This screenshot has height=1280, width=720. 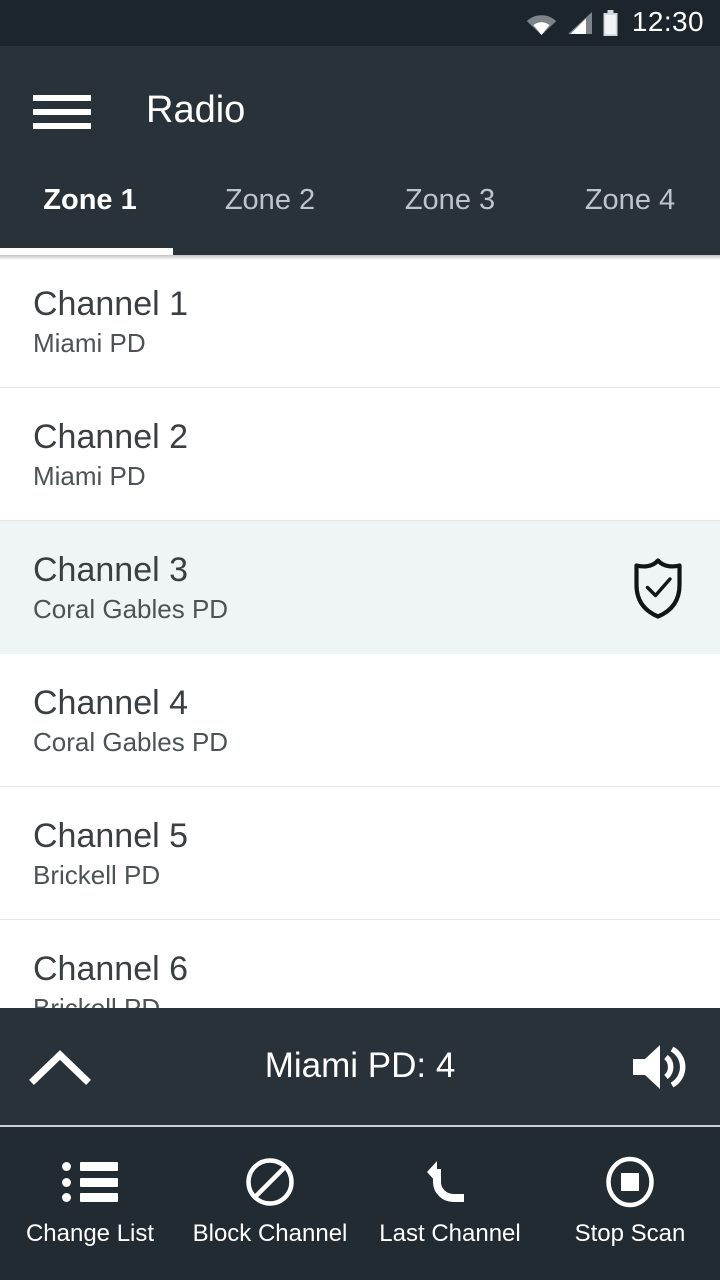 I want to click on channel-text-block: Channel 4 Coral Gables PD, so click(x=360, y=720).